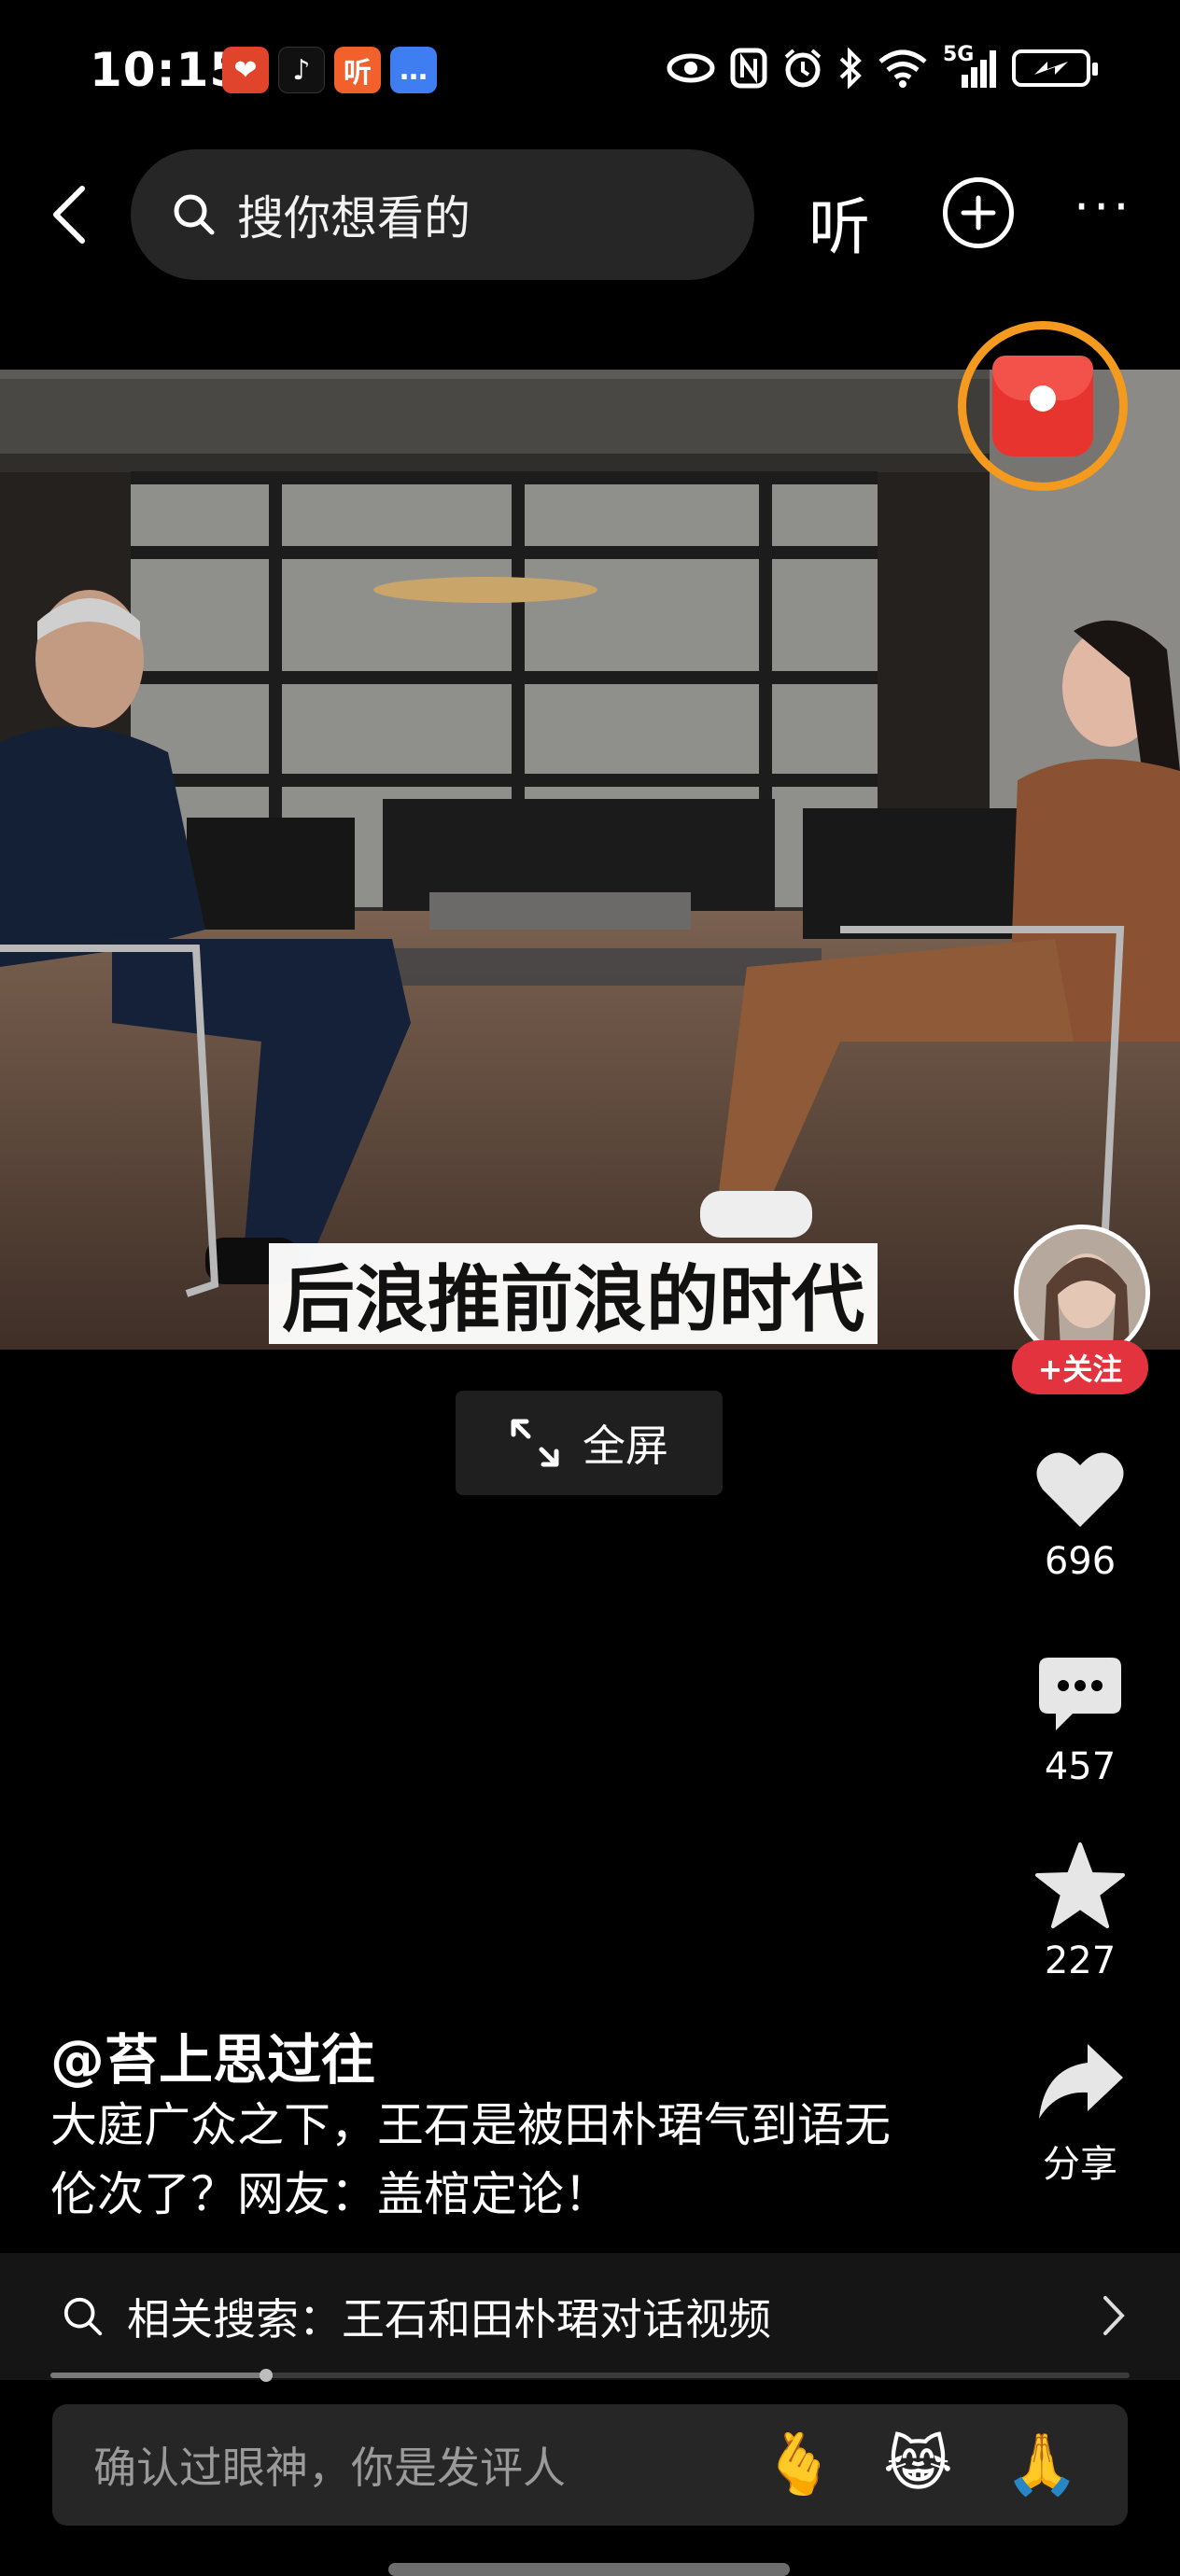  I want to click on status-time: 10:15, so click(167, 70).